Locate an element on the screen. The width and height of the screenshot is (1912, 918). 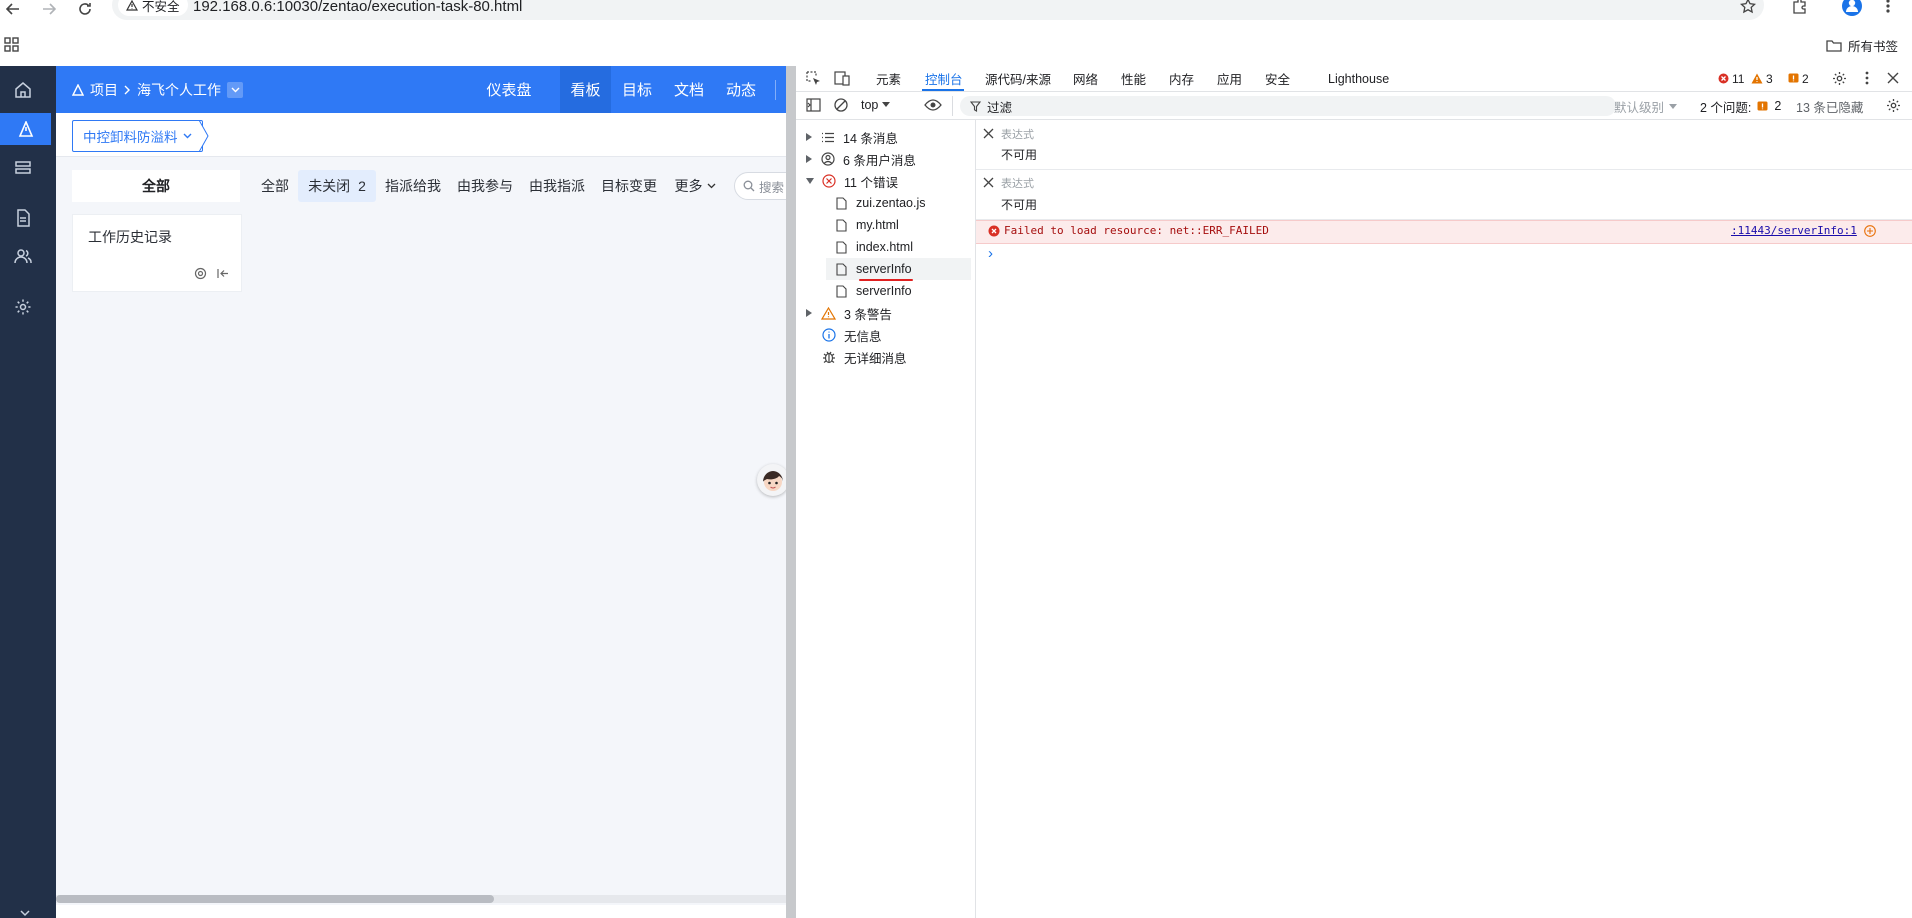
tab-all: 全部 is located at coordinates (275, 186).